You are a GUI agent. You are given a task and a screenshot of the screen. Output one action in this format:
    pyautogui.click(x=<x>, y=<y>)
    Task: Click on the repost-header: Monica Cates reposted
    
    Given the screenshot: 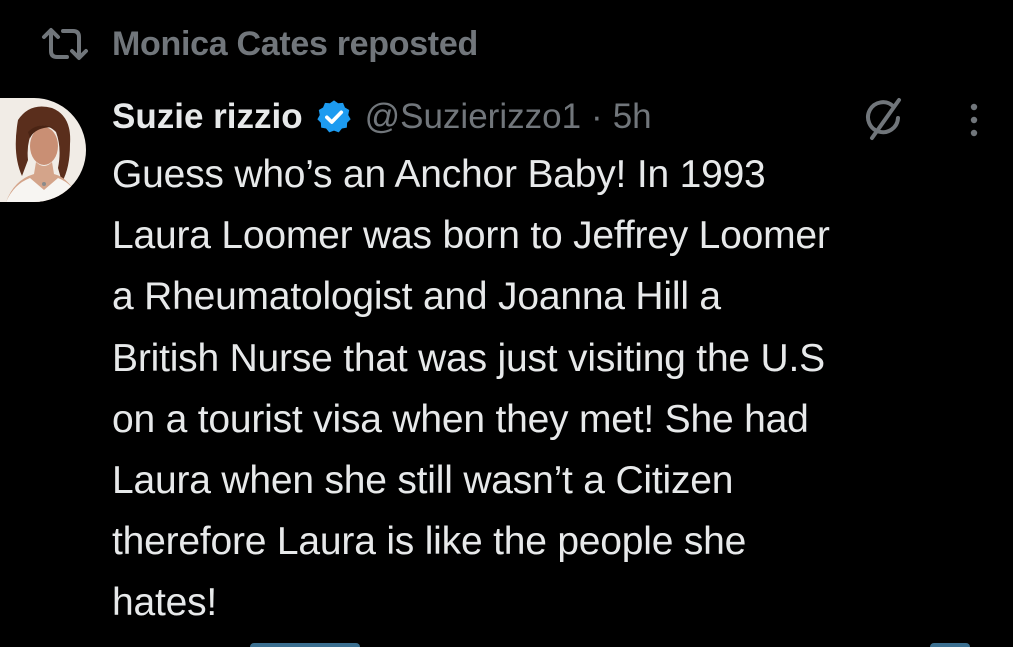 What is the action you would take?
    pyautogui.click(x=259, y=44)
    